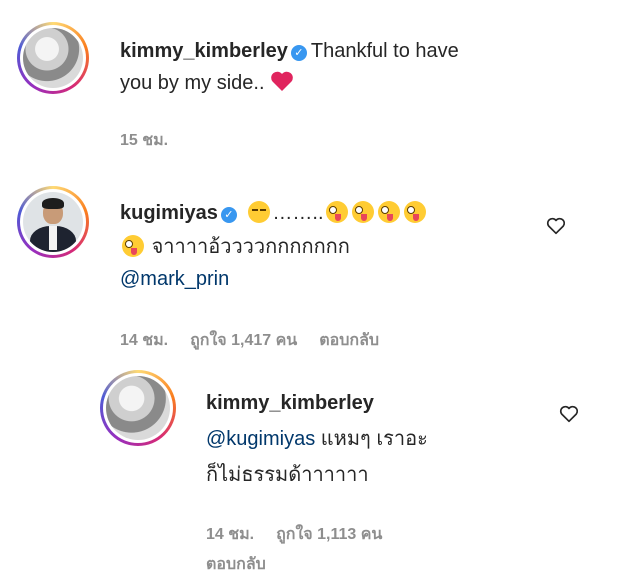 The width and height of the screenshot is (620, 578). I want to click on comment-text: kugimiyas ✓ …….., so click(274, 213).